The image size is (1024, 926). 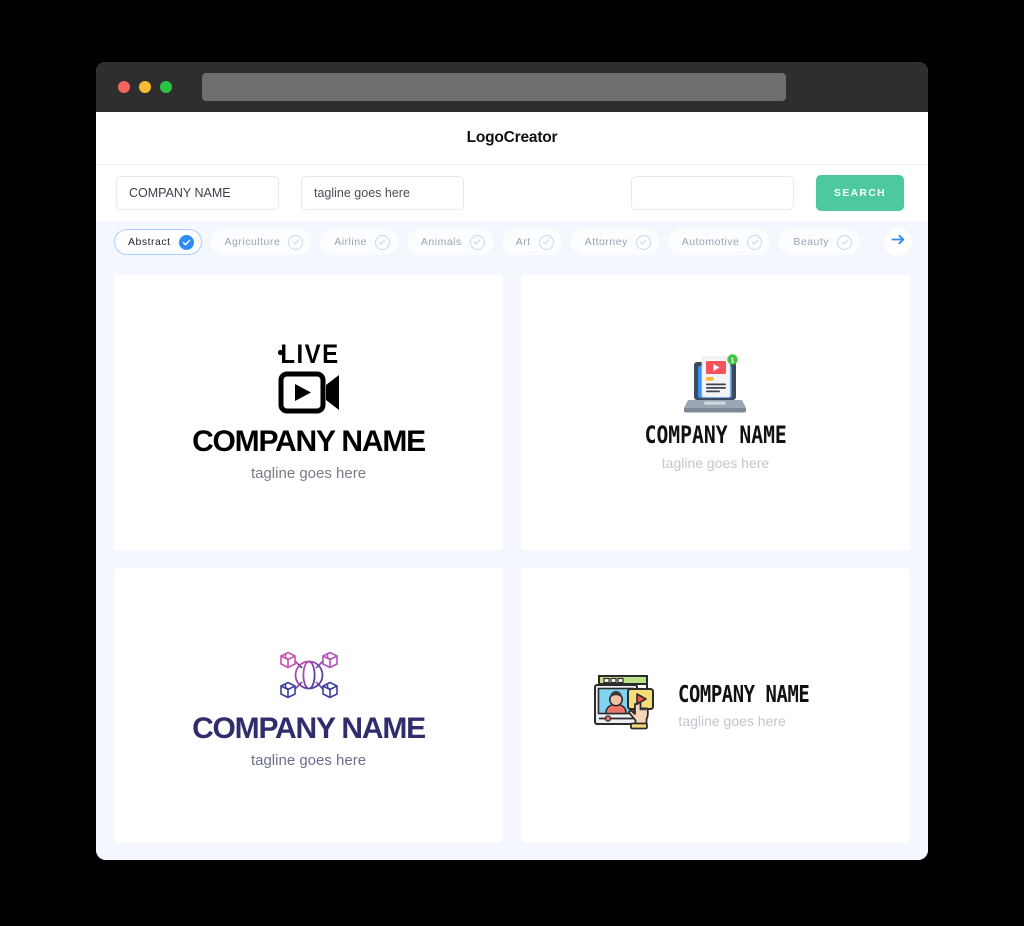 What do you see at coordinates (531, 242) in the screenshot?
I see `category-chip-art: Art` at bounding box center [531, 242].